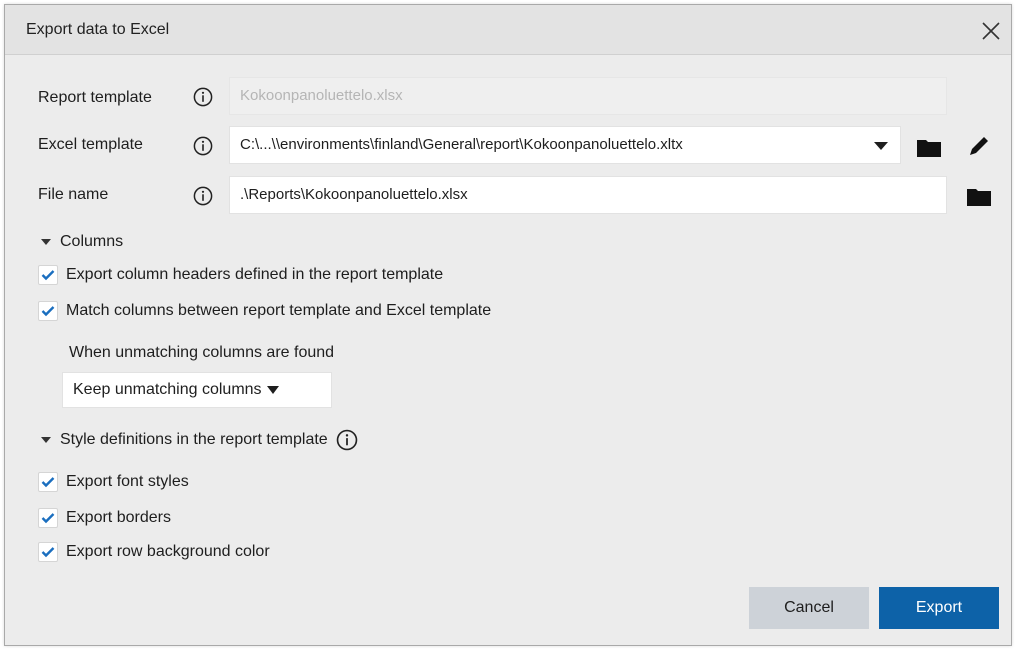  I want to click on unmatching-columns-label: When unmatching columns are found, so click(202, 352).